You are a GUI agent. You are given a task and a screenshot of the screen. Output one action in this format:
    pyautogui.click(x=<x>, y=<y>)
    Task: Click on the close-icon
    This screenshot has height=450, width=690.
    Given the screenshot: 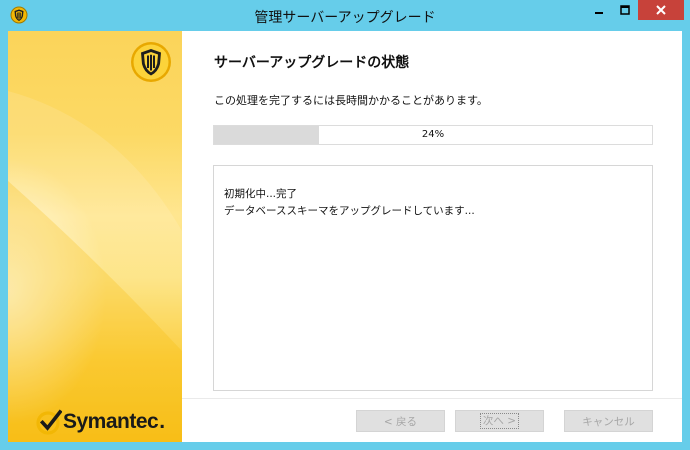 What is the action you would take?
    pyautogui.click(x=661, y=10)
    